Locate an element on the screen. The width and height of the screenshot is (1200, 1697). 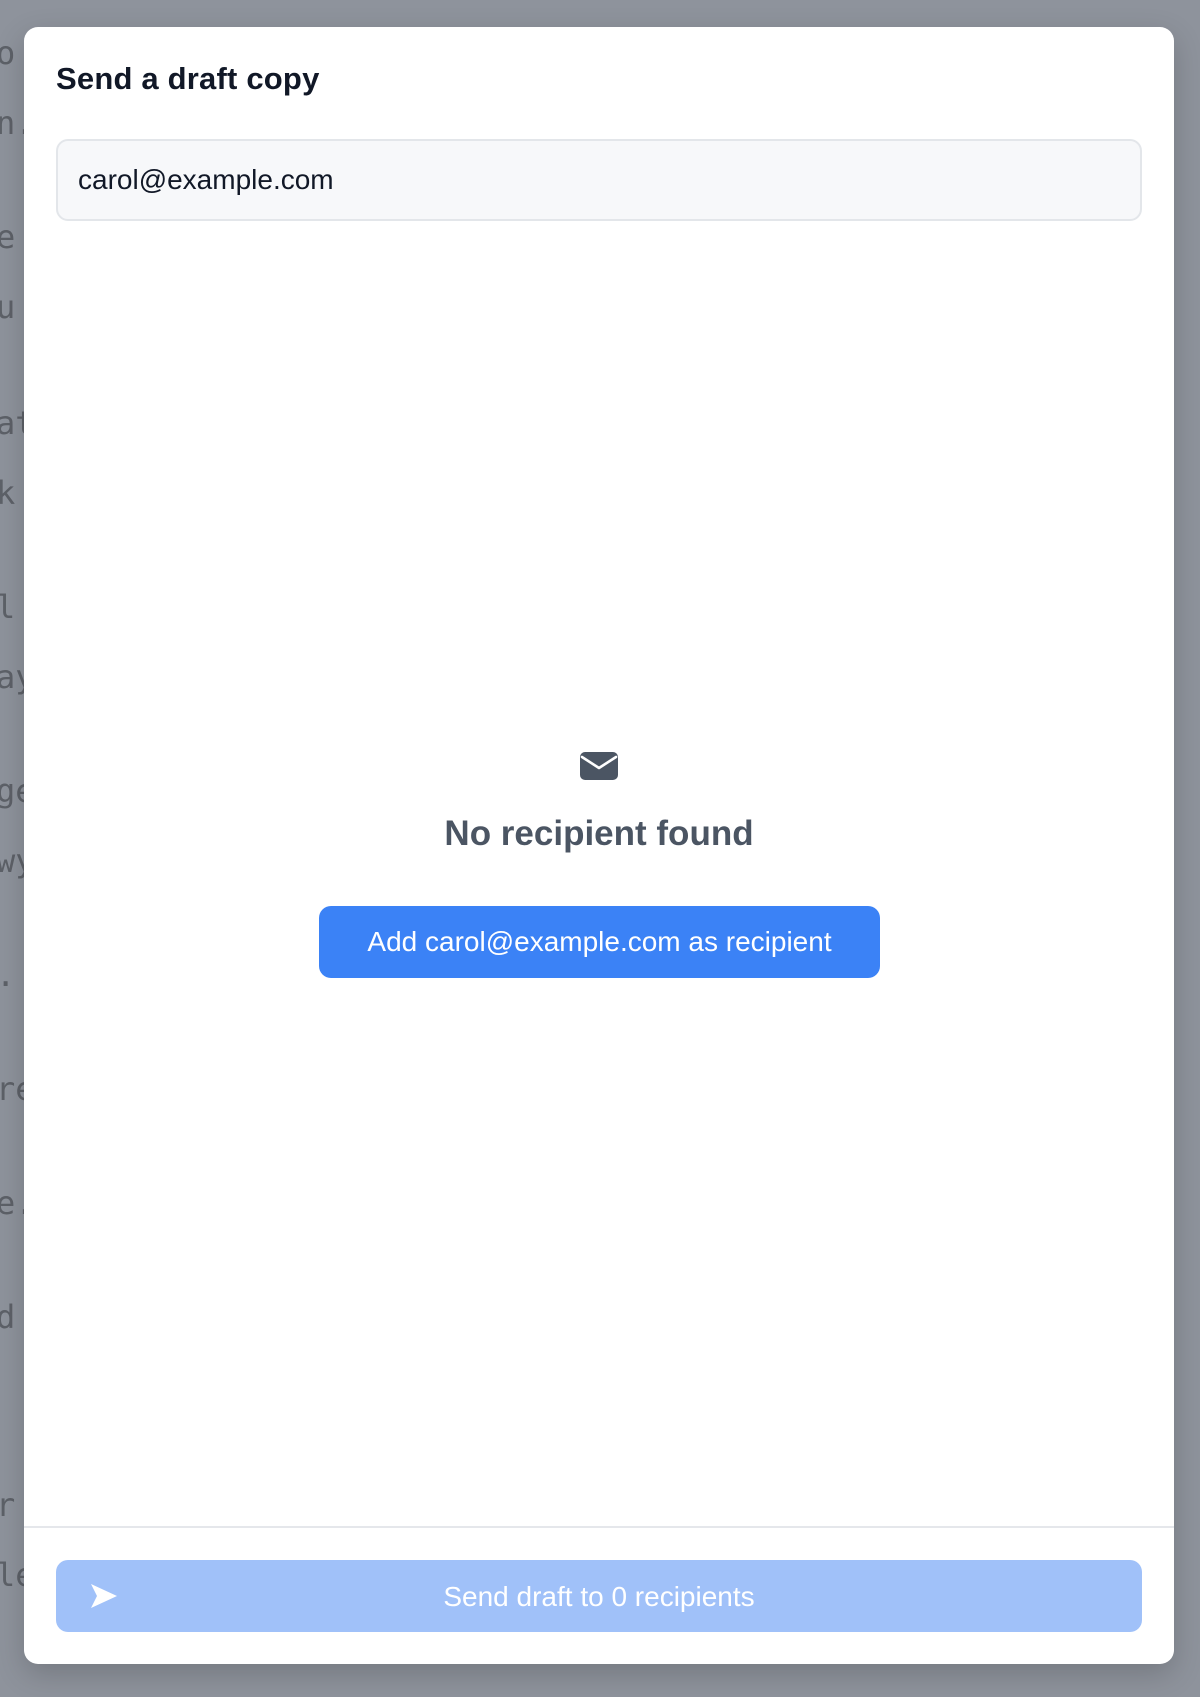
send-draft-button: Send draft to 0 recipients is located at coordinates (599, 1596).